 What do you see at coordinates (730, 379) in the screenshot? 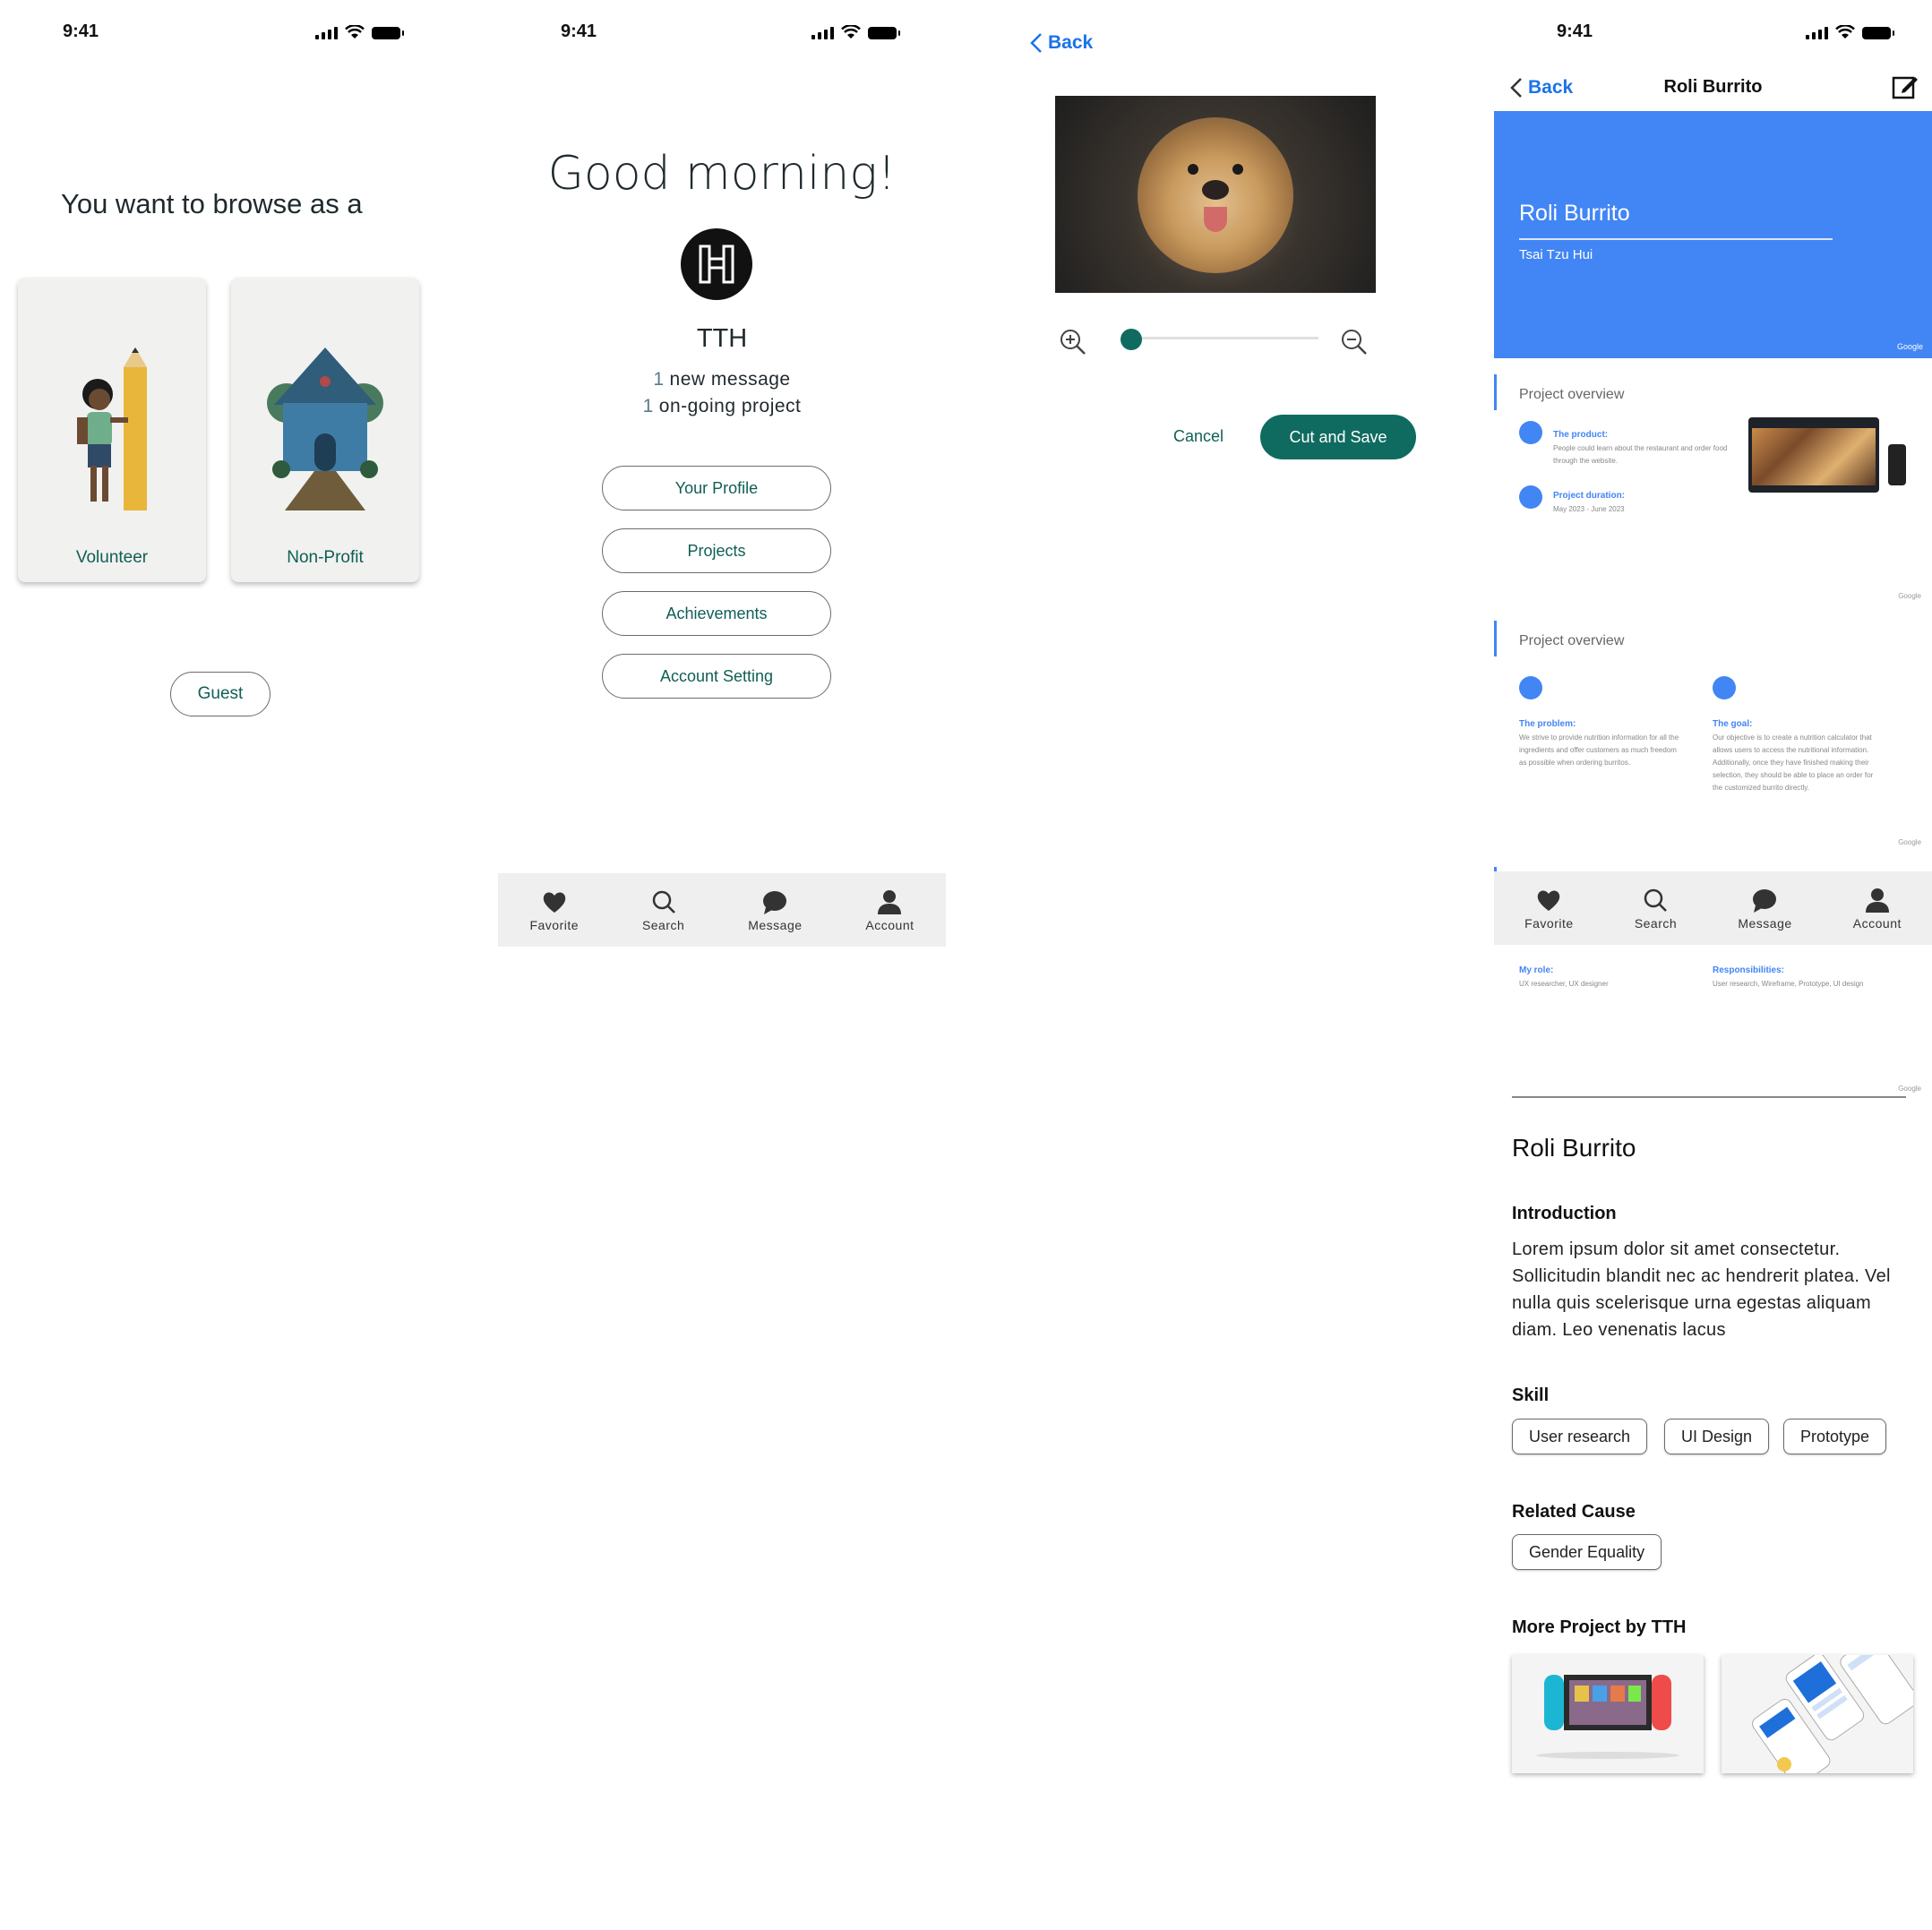
I see `messages-text: new message` at bounding box center [730, 379].